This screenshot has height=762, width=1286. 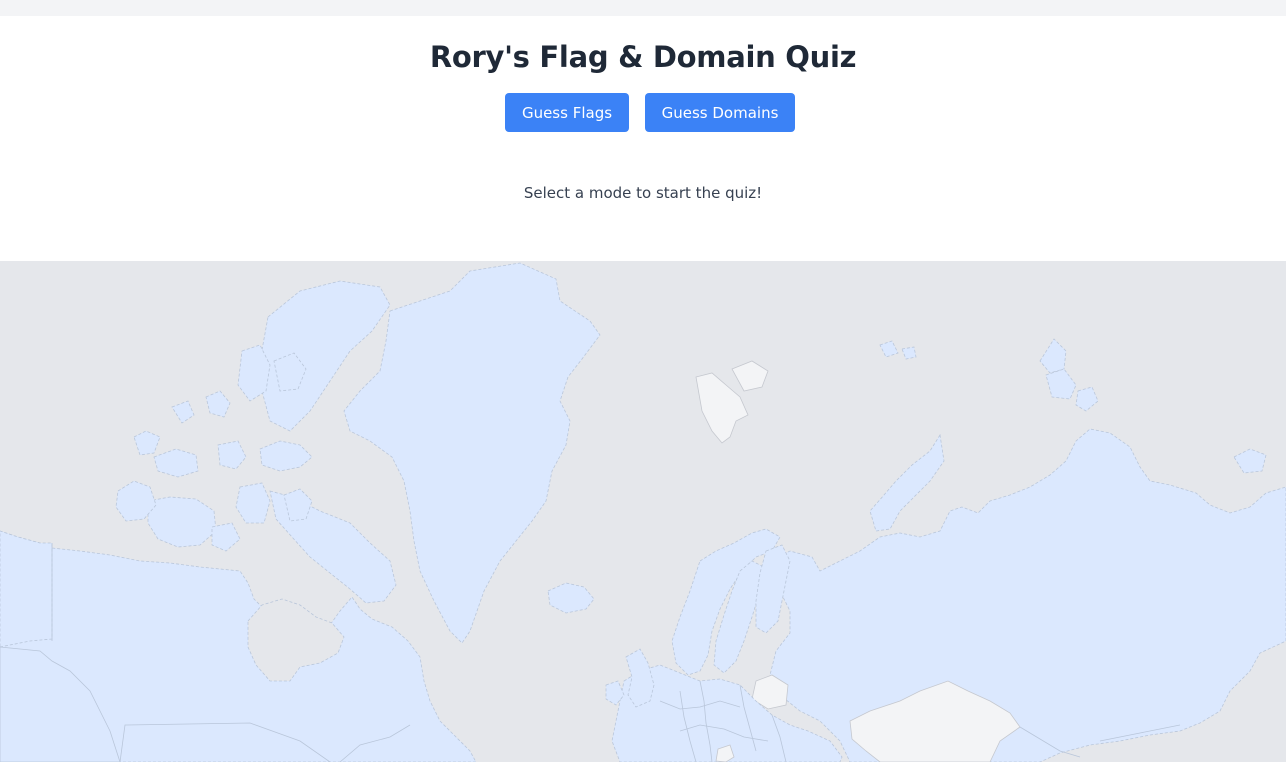 I want to click on guess-flags-button: Guess Flags, so click(x=567, y=112).